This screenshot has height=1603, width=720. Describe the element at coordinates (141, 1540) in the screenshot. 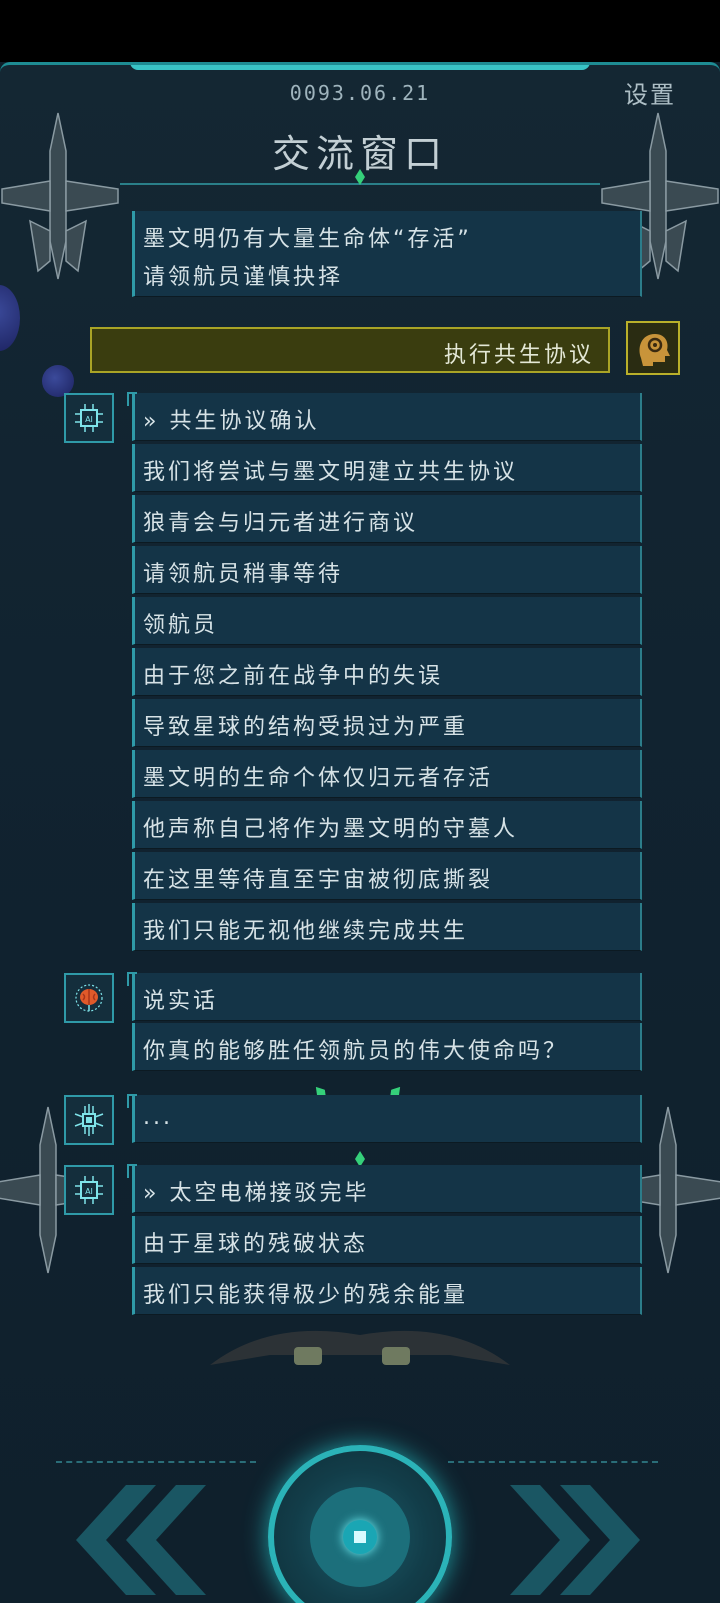

I see `double-chevron-left-icon` at that location.